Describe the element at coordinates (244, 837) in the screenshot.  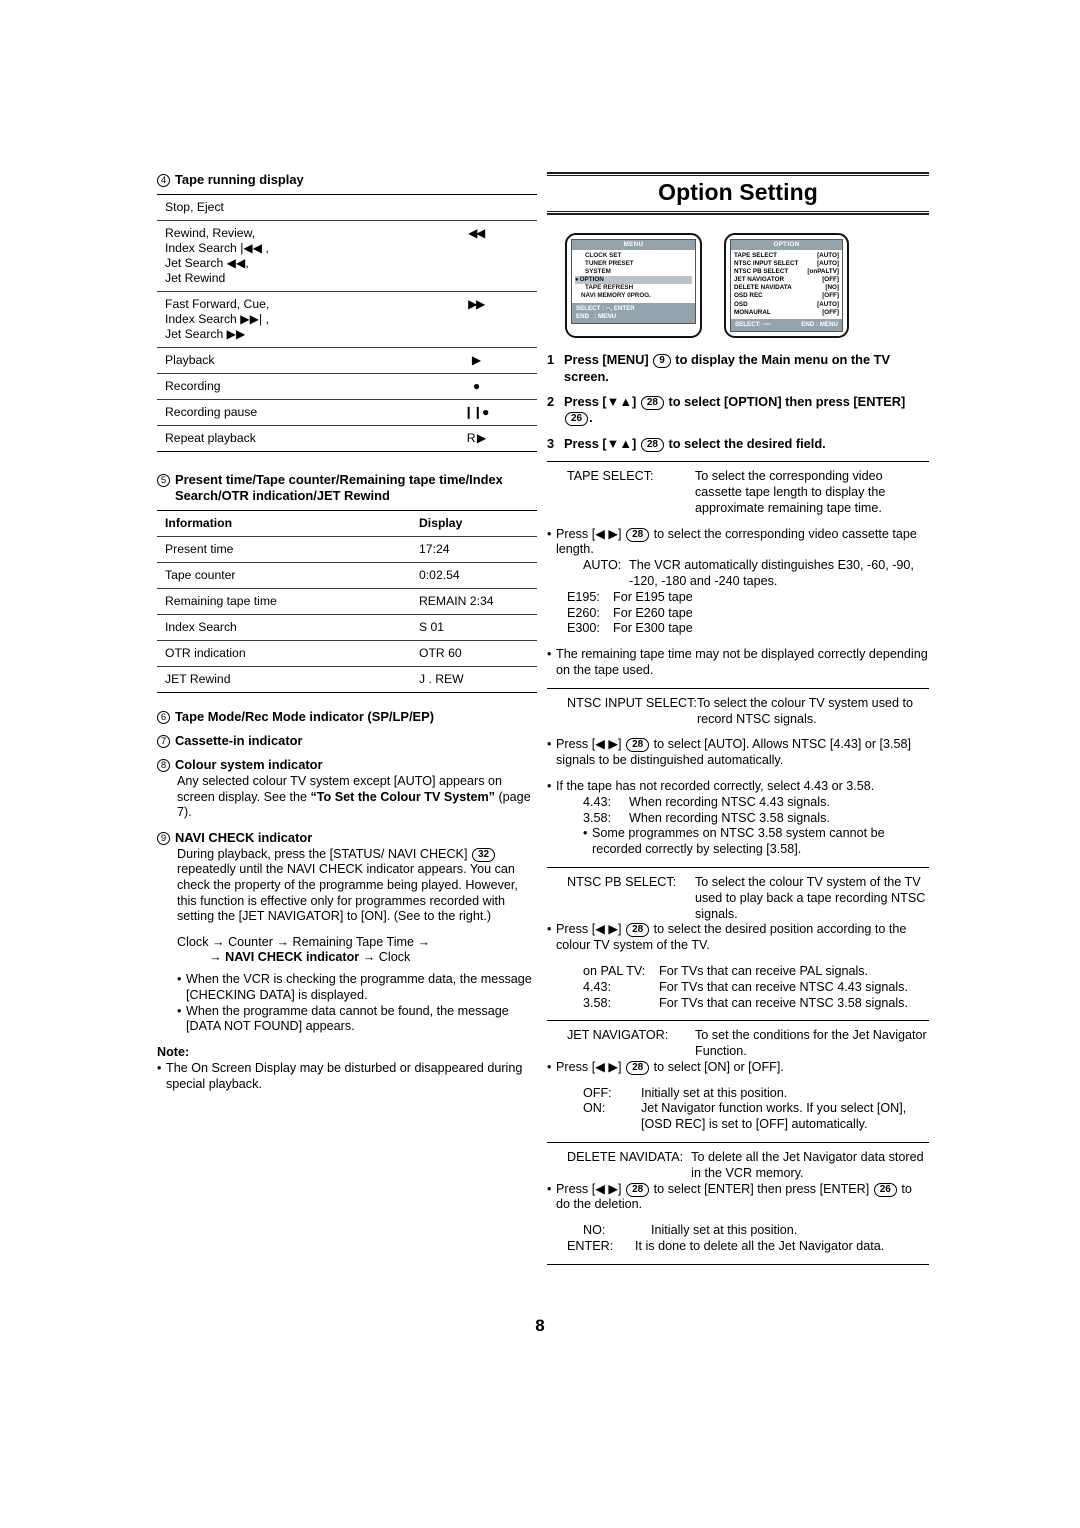
I see `section-title: NAVI CHECK indicator` at that location.